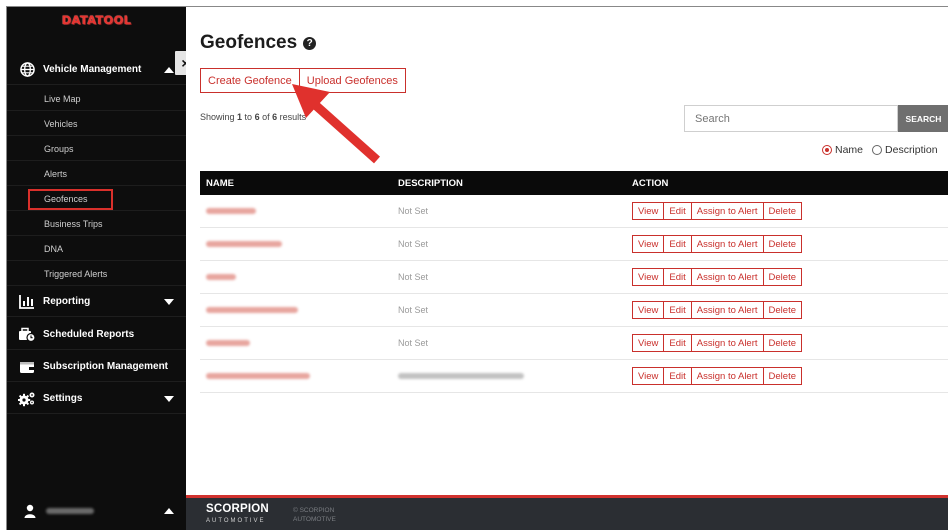 This screenshot has height=530, width=948. What do you see at coordinates (352, 80) in the screenshot?
I see `upload-geofences-button: Upload Geofences` at bounding box center [352, 80].